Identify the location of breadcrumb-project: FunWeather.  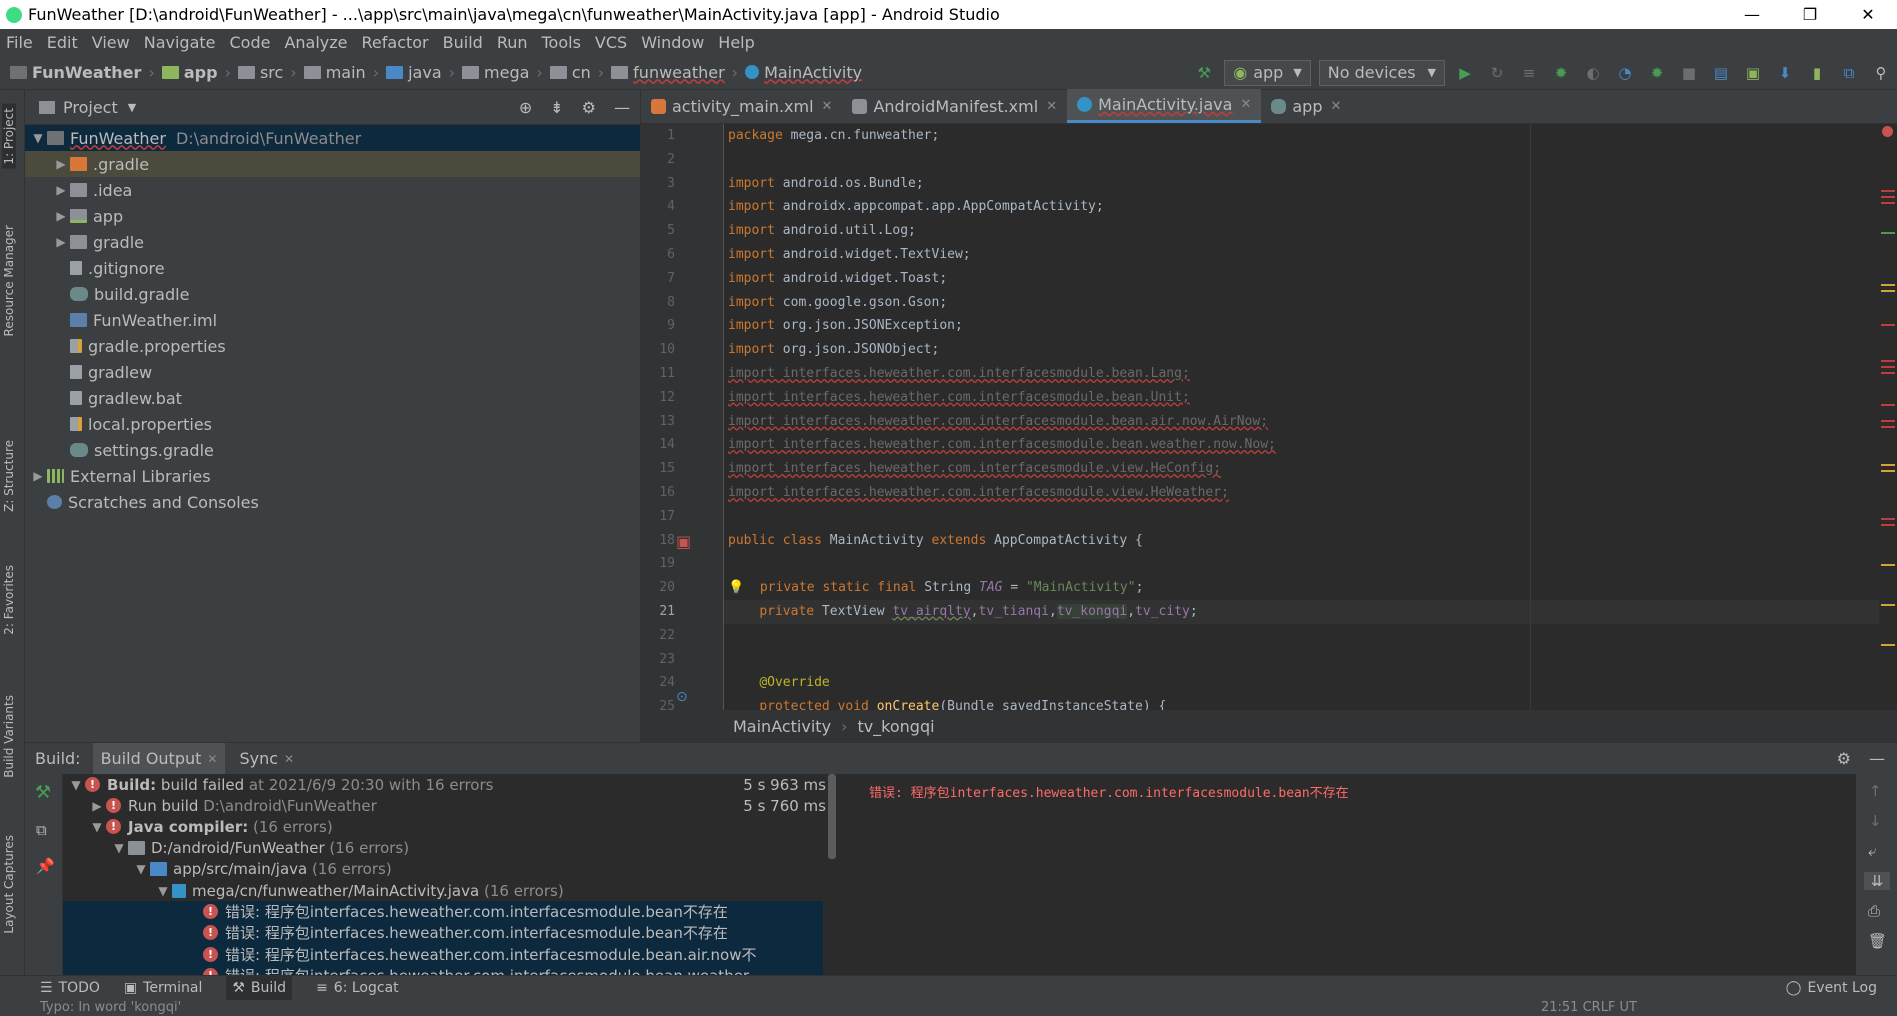
(86, 72).